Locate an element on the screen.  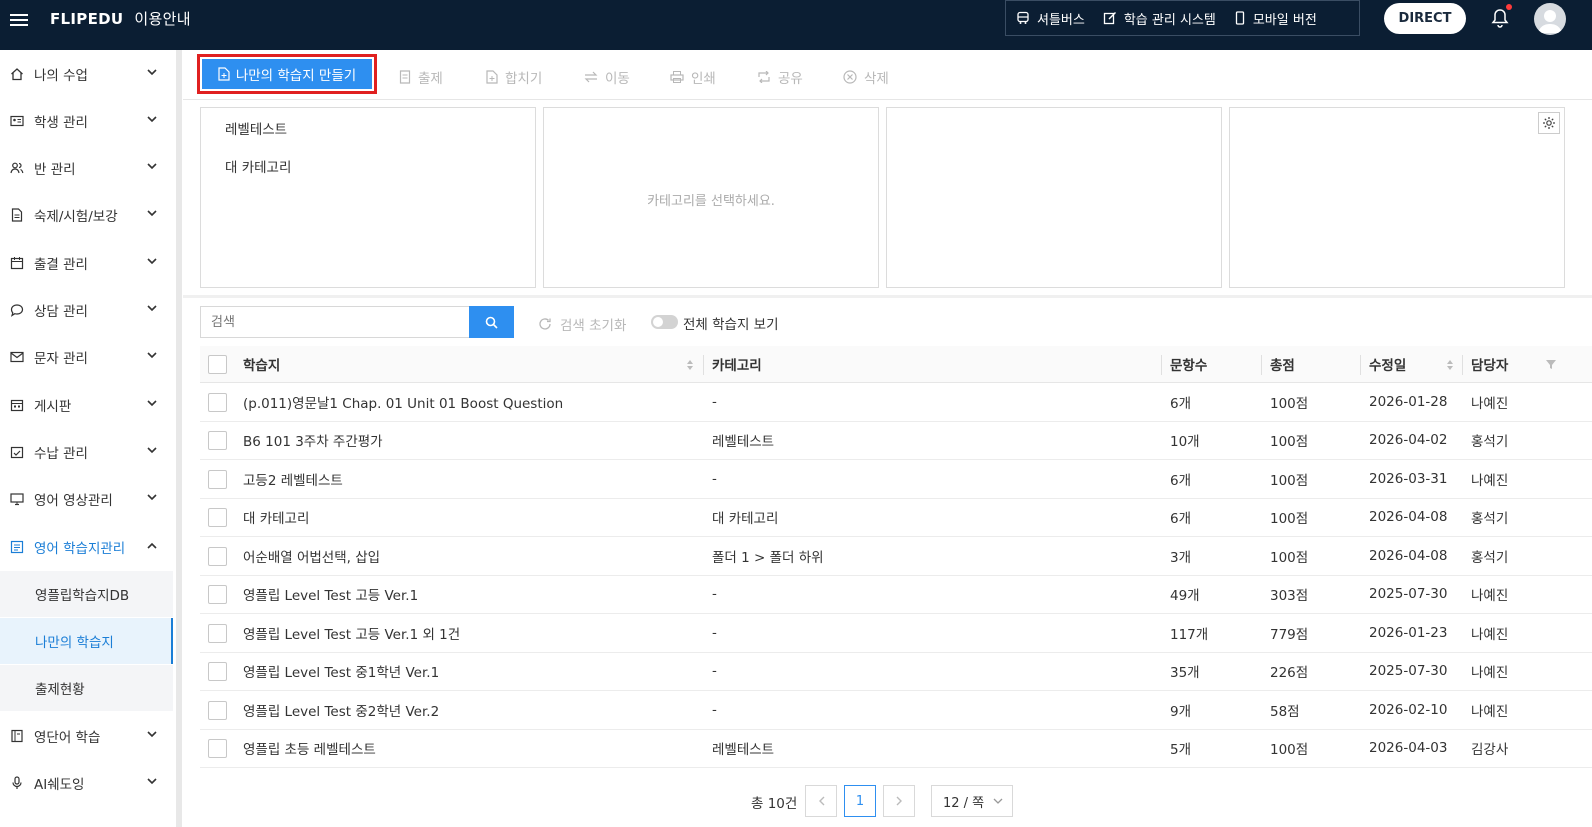
bus-icon is located at coordinates (1023, 17).